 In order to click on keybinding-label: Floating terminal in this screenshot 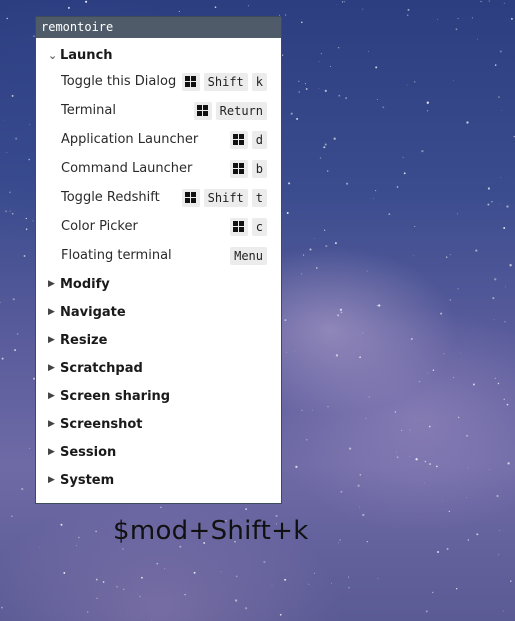, I will do `click(116, 255)`.